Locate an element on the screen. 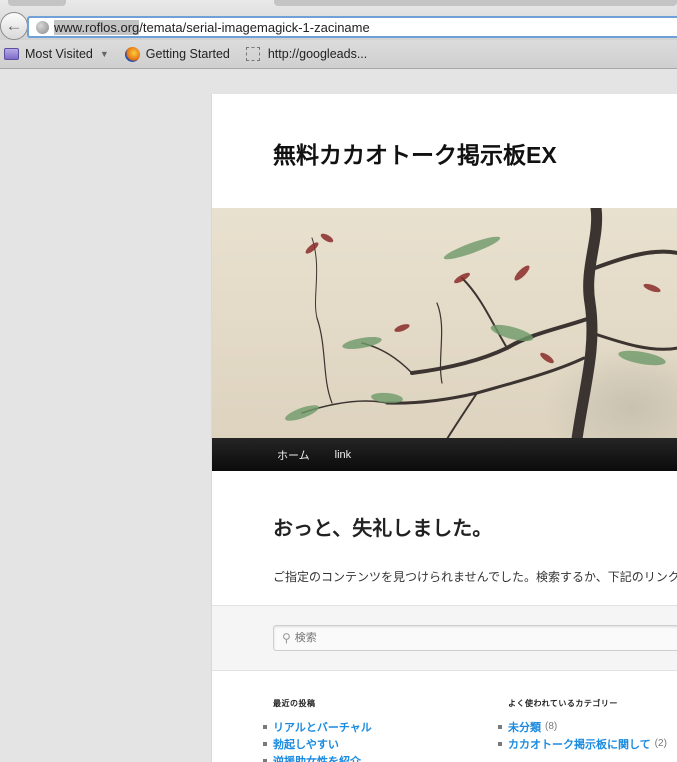 The image size is (677, 762). back-arrow-icon: ← is located at coordinates (14, 25).